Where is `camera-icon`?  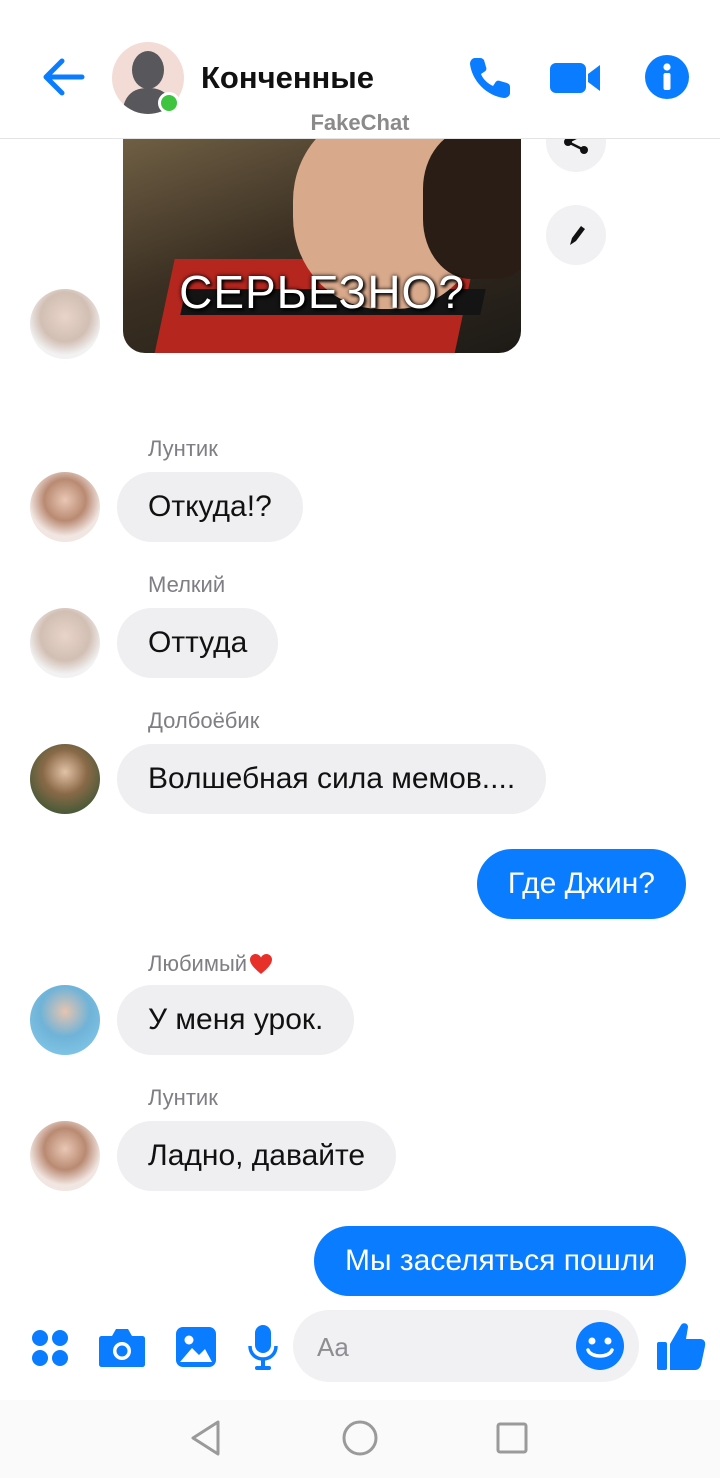
camera-icon is located at coordinates (122, 1348).